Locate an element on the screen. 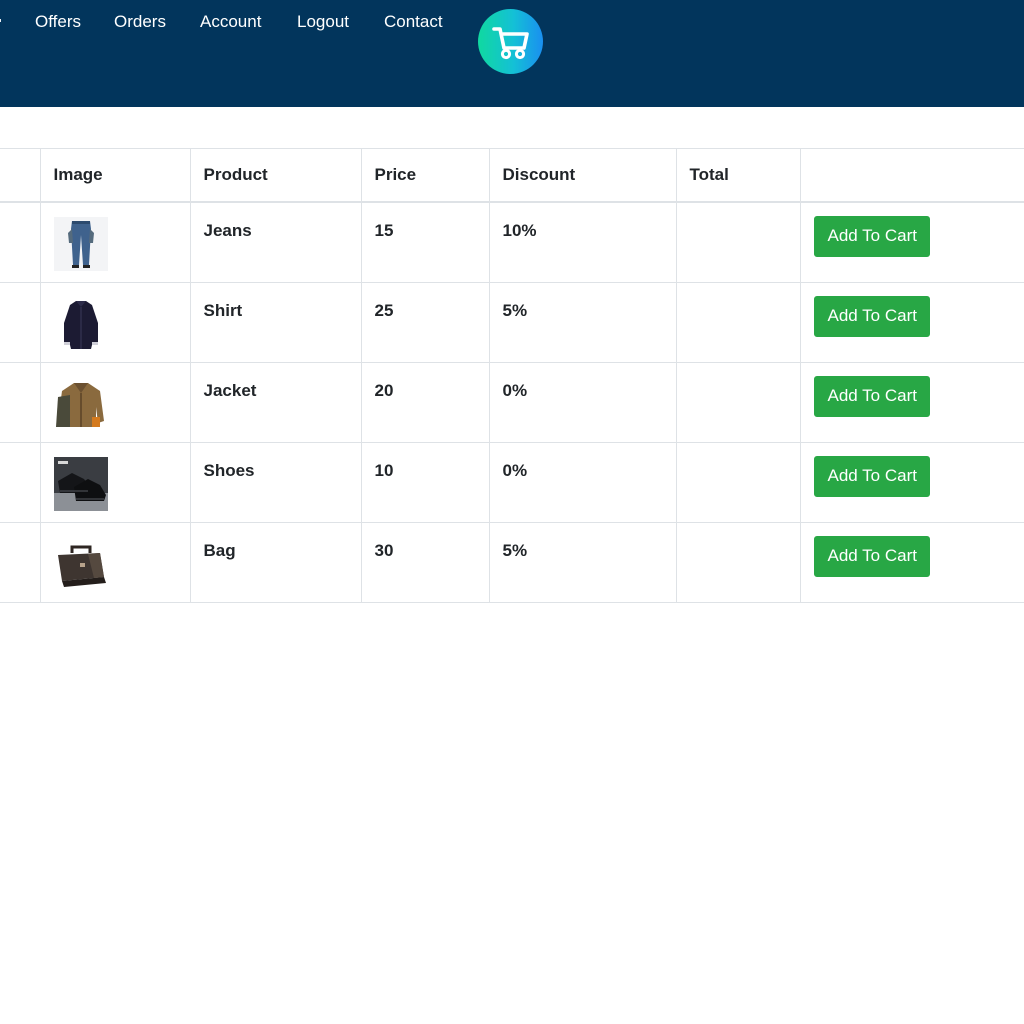 This screenshot has width=1024, height=1024. product-price: 30 is located at coordinates (424, 562).